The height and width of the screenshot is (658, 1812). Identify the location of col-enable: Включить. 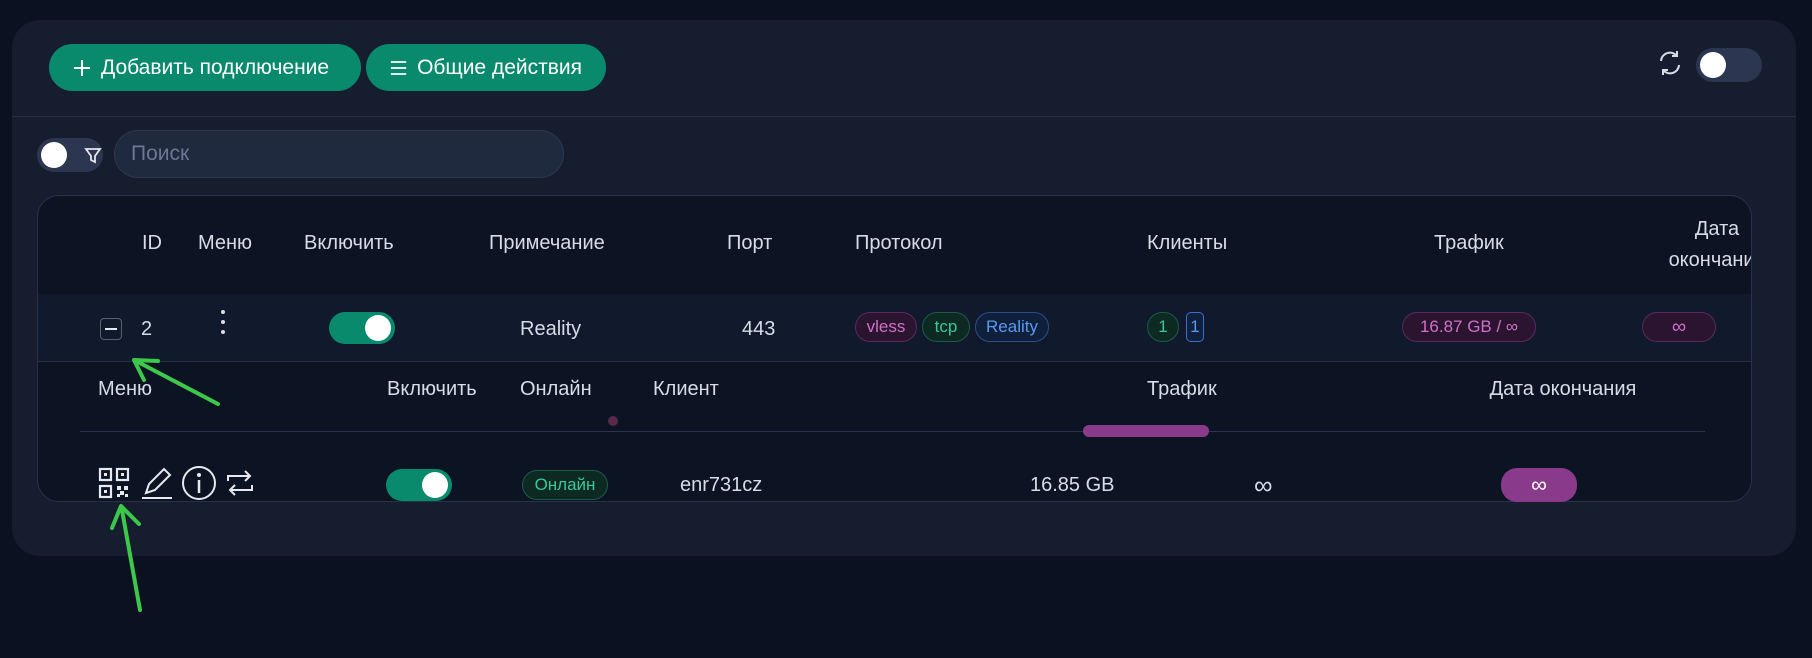
(349, 243).